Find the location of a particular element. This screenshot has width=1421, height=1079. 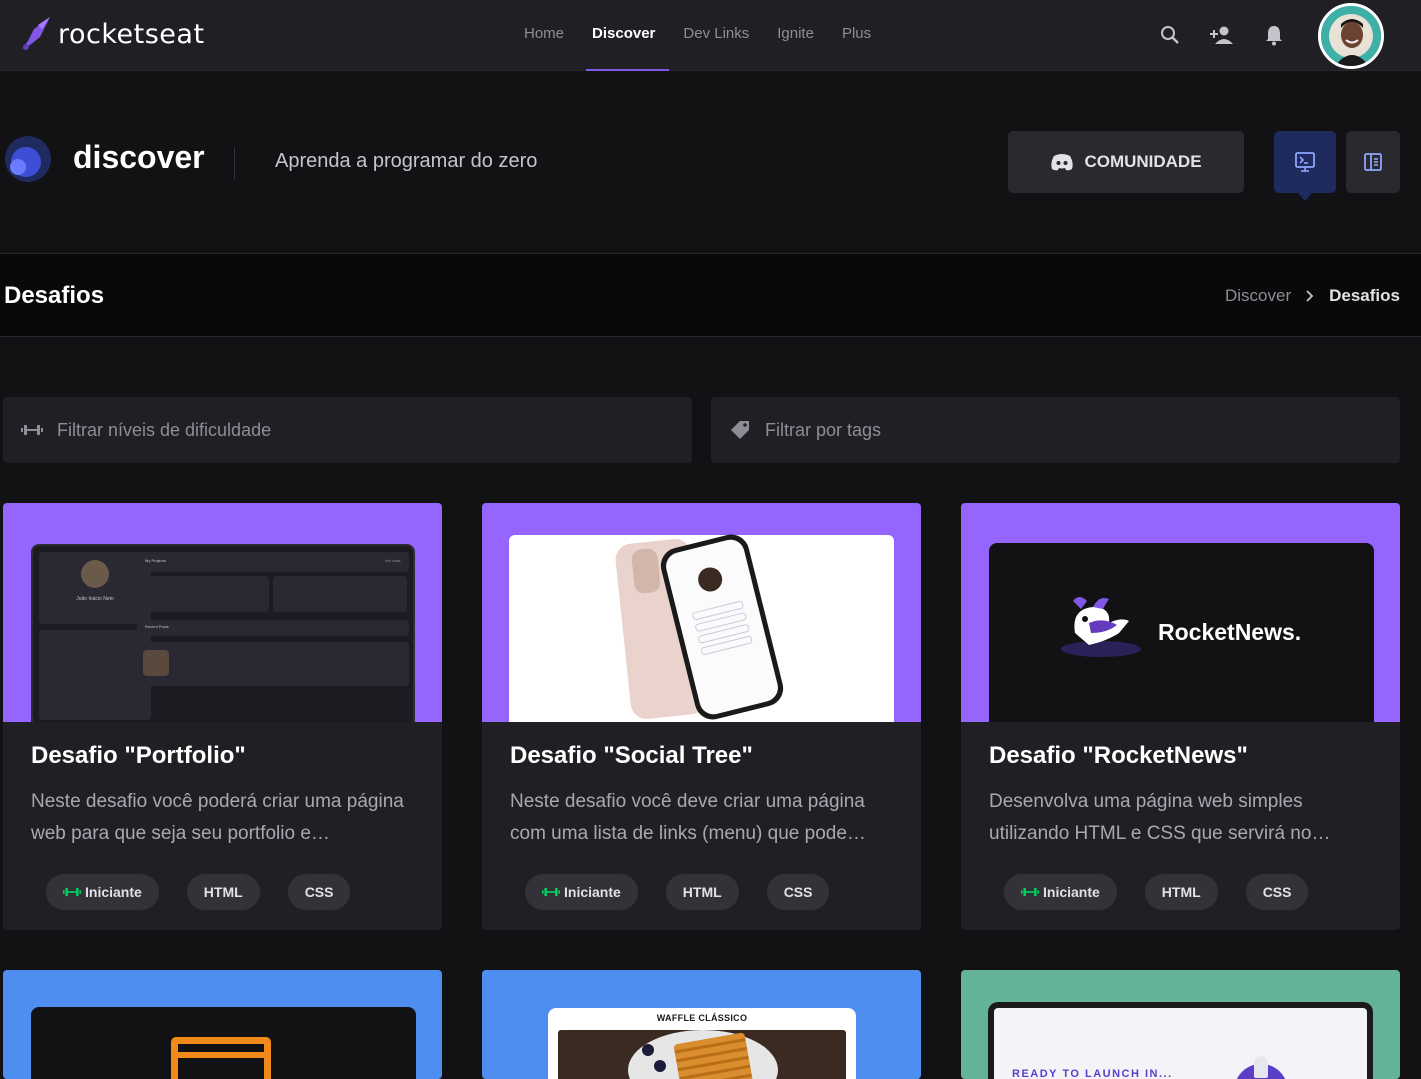

card-title: Desafio "Social Tree" is located at coordinates (631, 755).